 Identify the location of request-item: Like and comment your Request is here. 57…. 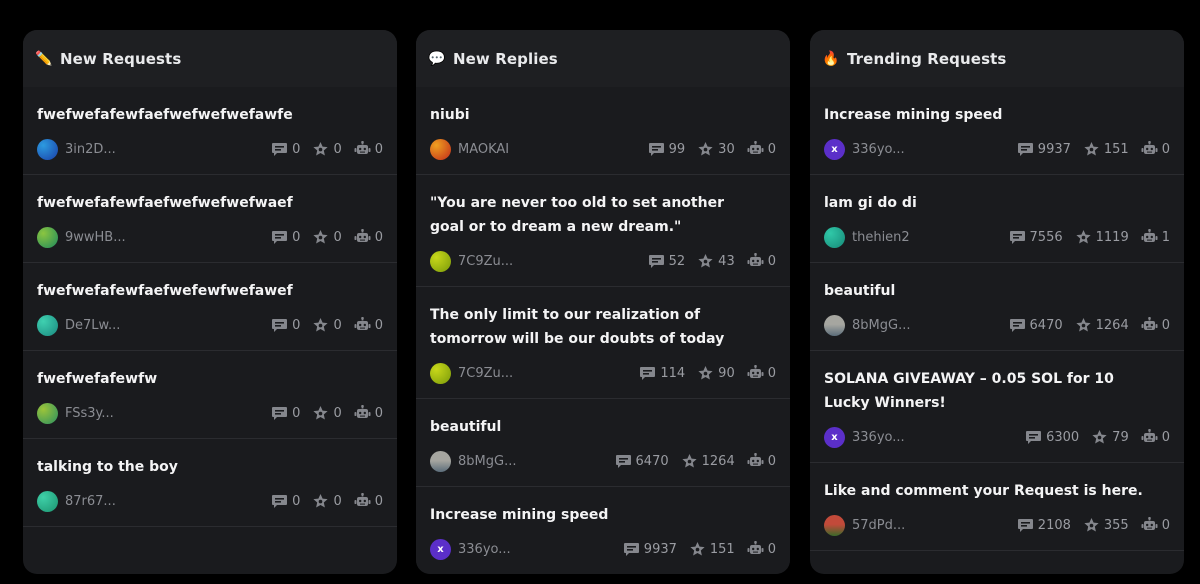
(997, 507).